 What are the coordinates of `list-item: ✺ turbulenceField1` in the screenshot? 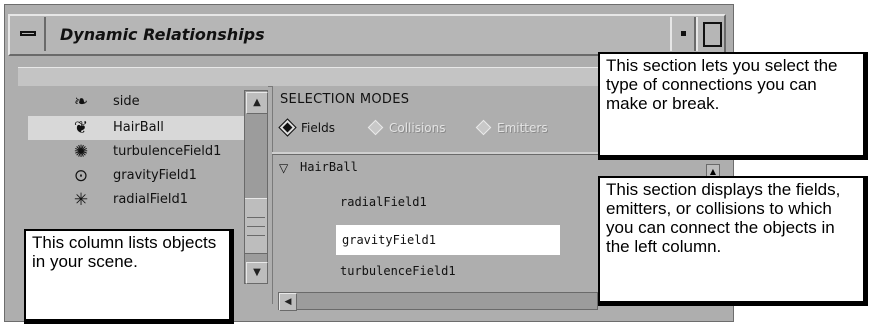 It's located at (143, 152).